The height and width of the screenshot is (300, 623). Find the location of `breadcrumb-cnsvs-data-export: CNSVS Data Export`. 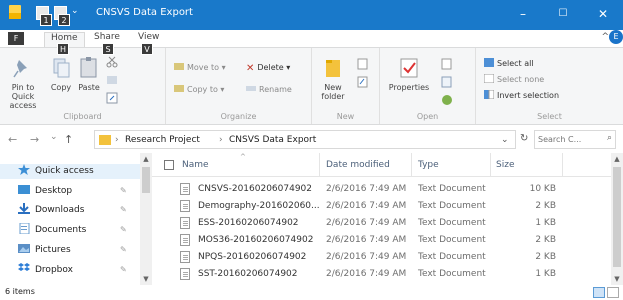

breadcrumb-cnsvs-data-export: CNSVS Data Export is located at coordinates (272, 140).